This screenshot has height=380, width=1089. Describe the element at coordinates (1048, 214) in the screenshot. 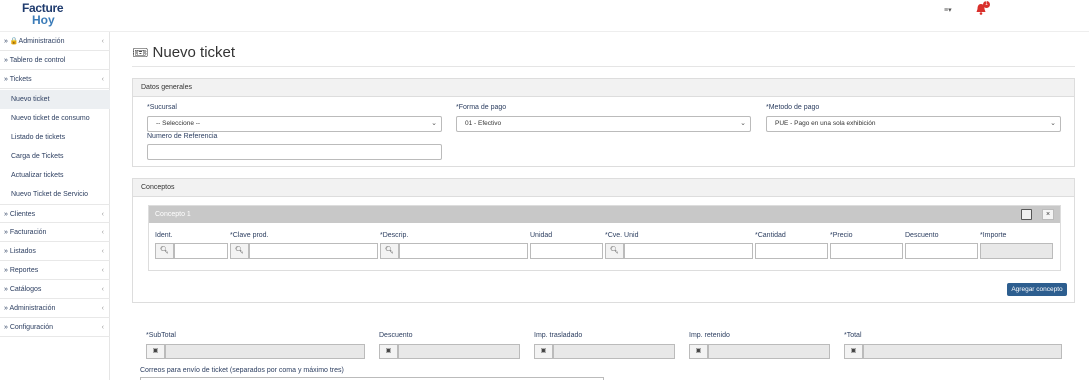

I see `remove-concepto-button: ×` at that location.